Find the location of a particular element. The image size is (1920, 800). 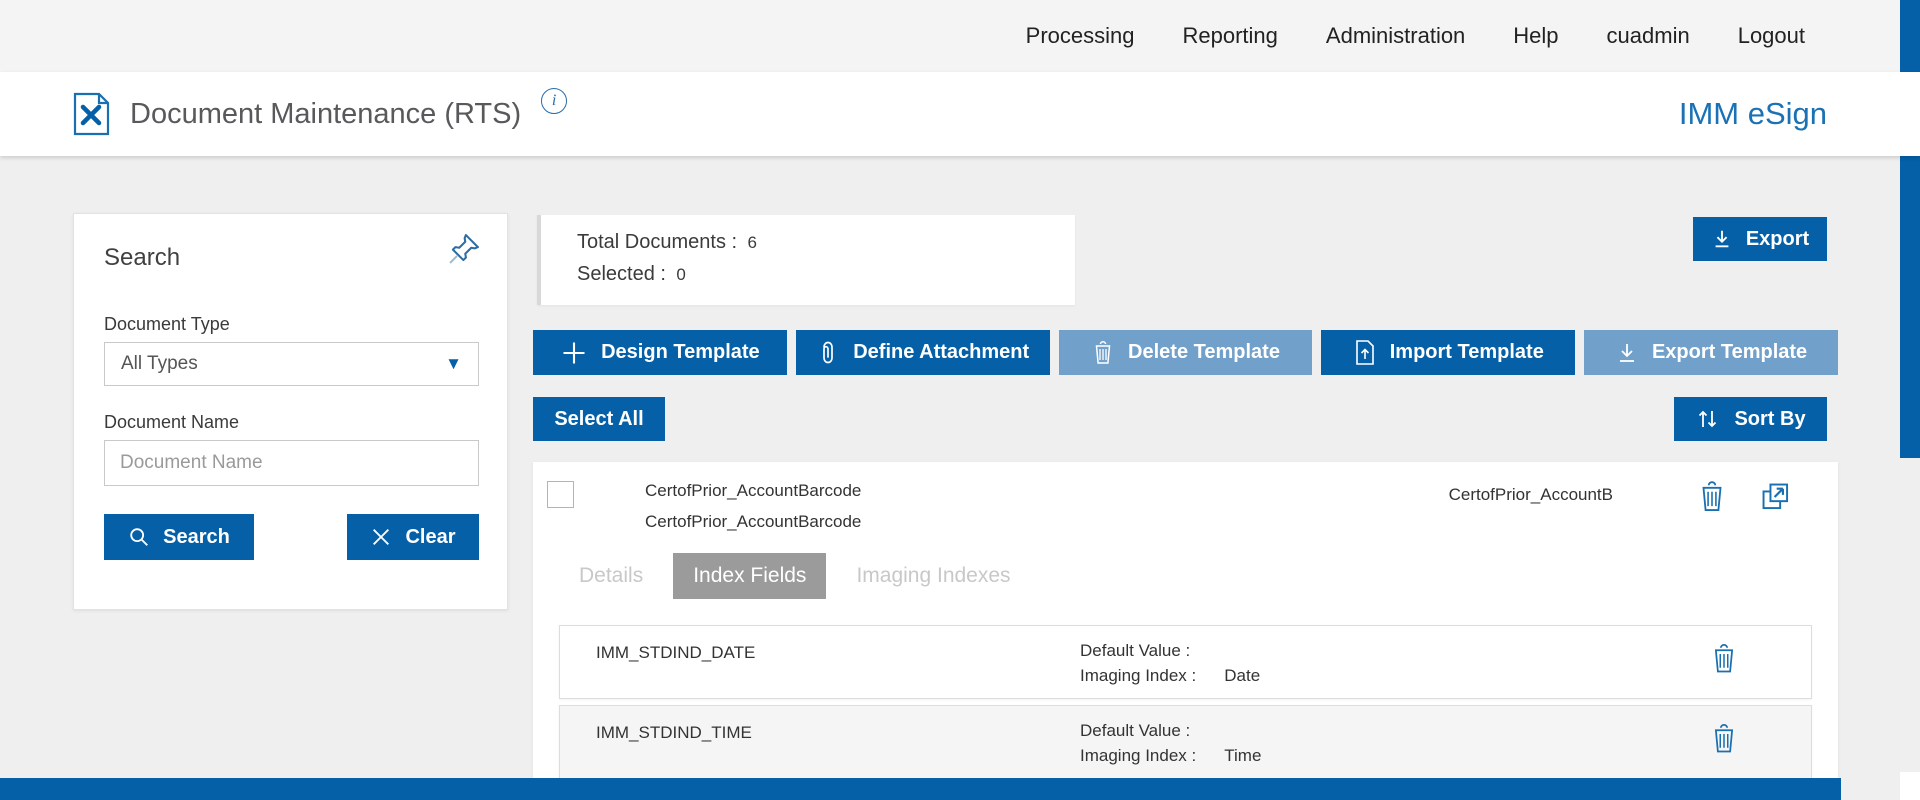

total-documents-value: 6 is located at coordinates (752, 242).